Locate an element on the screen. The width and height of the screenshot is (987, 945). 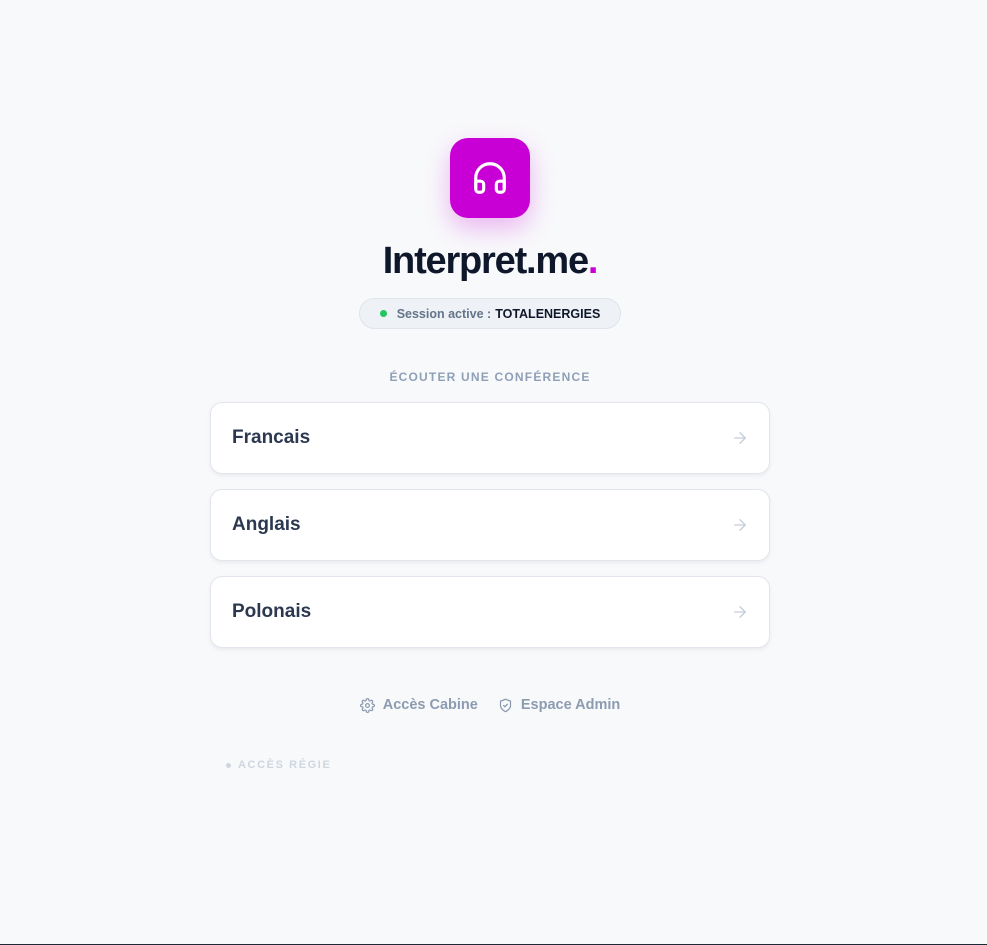
regie-access-link: ACCÈS RÉGIE is located at coordinates (278, 765).